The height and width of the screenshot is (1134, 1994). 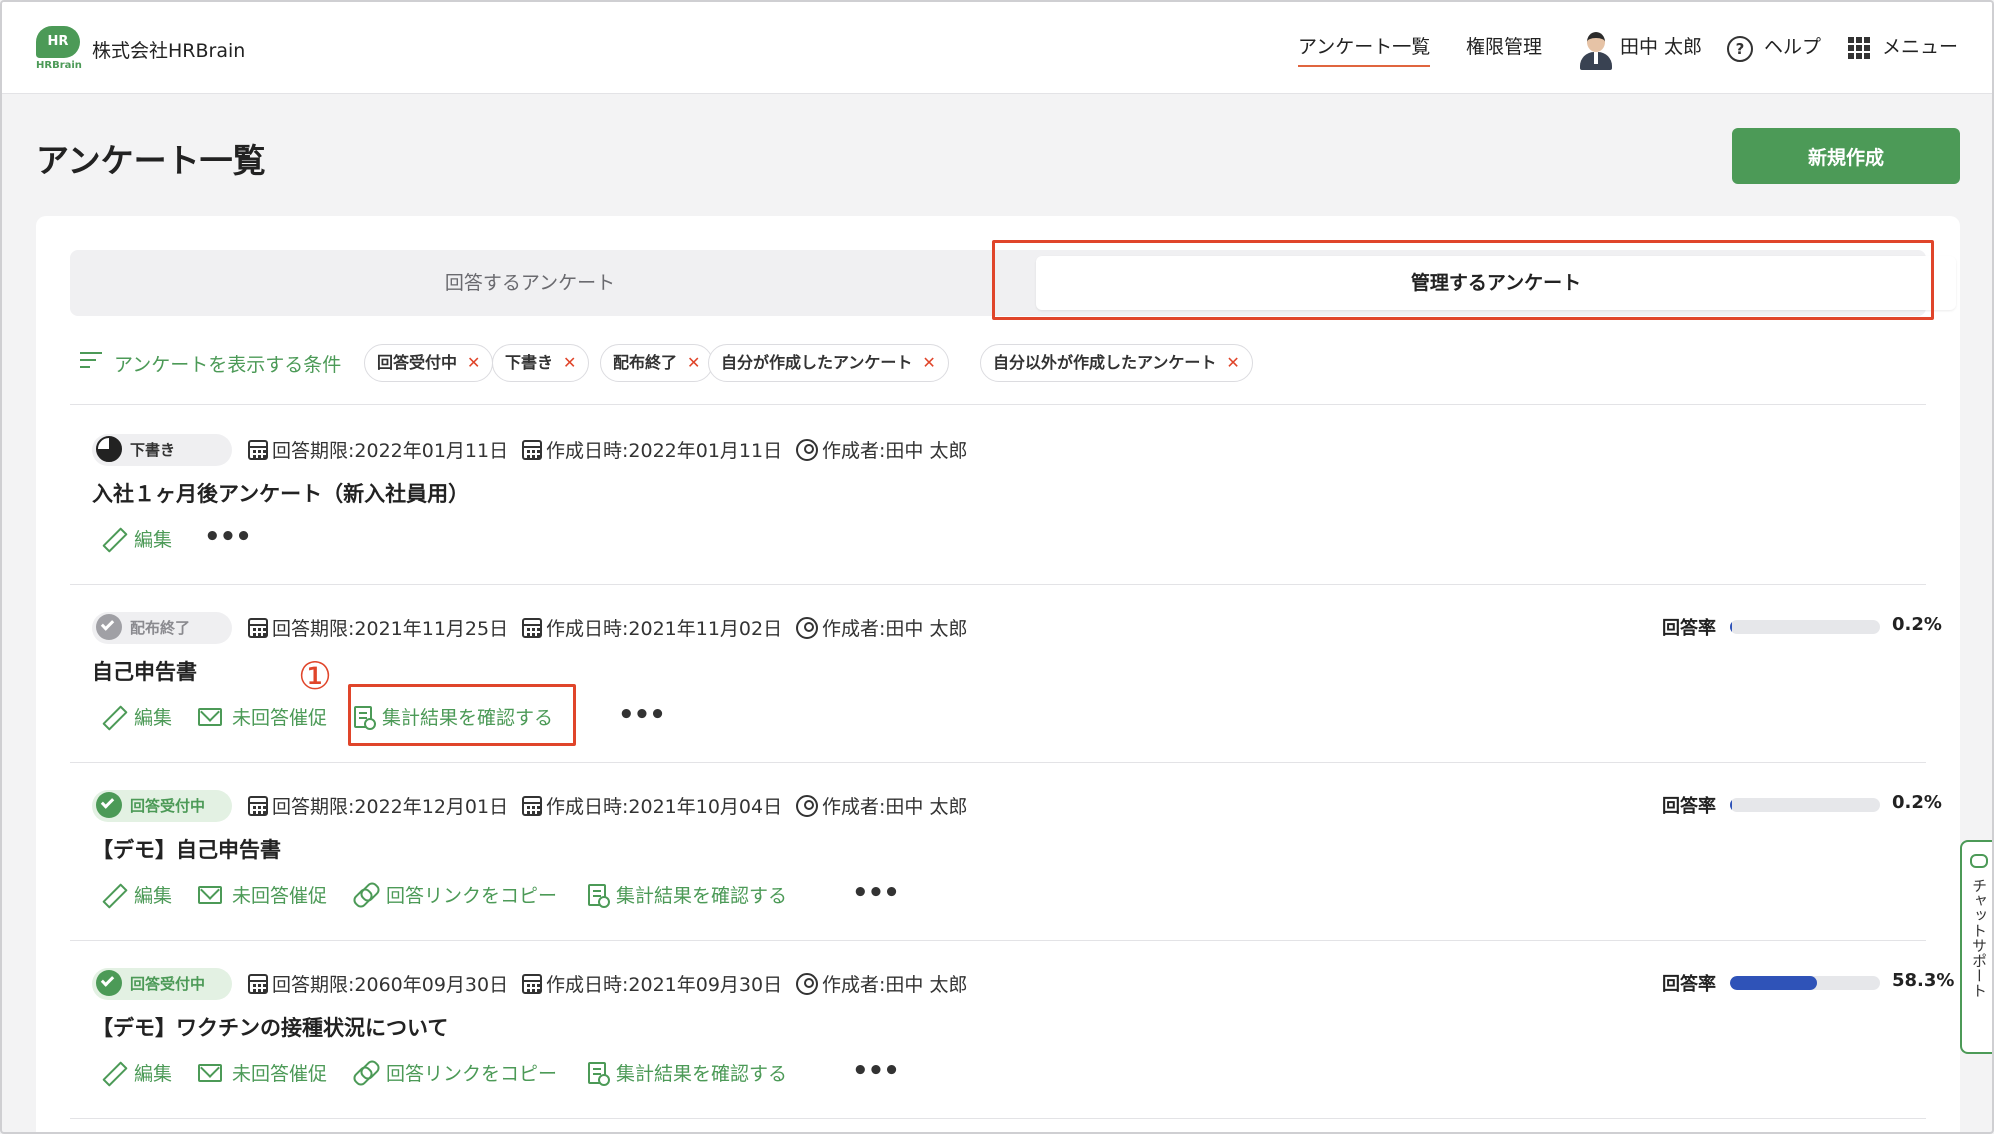 What do you see at coordinates (1105, 362) in the screenshot?
I see `chip-label: 自分以外が作成したアンケート` at bounding box center [1105, 362].